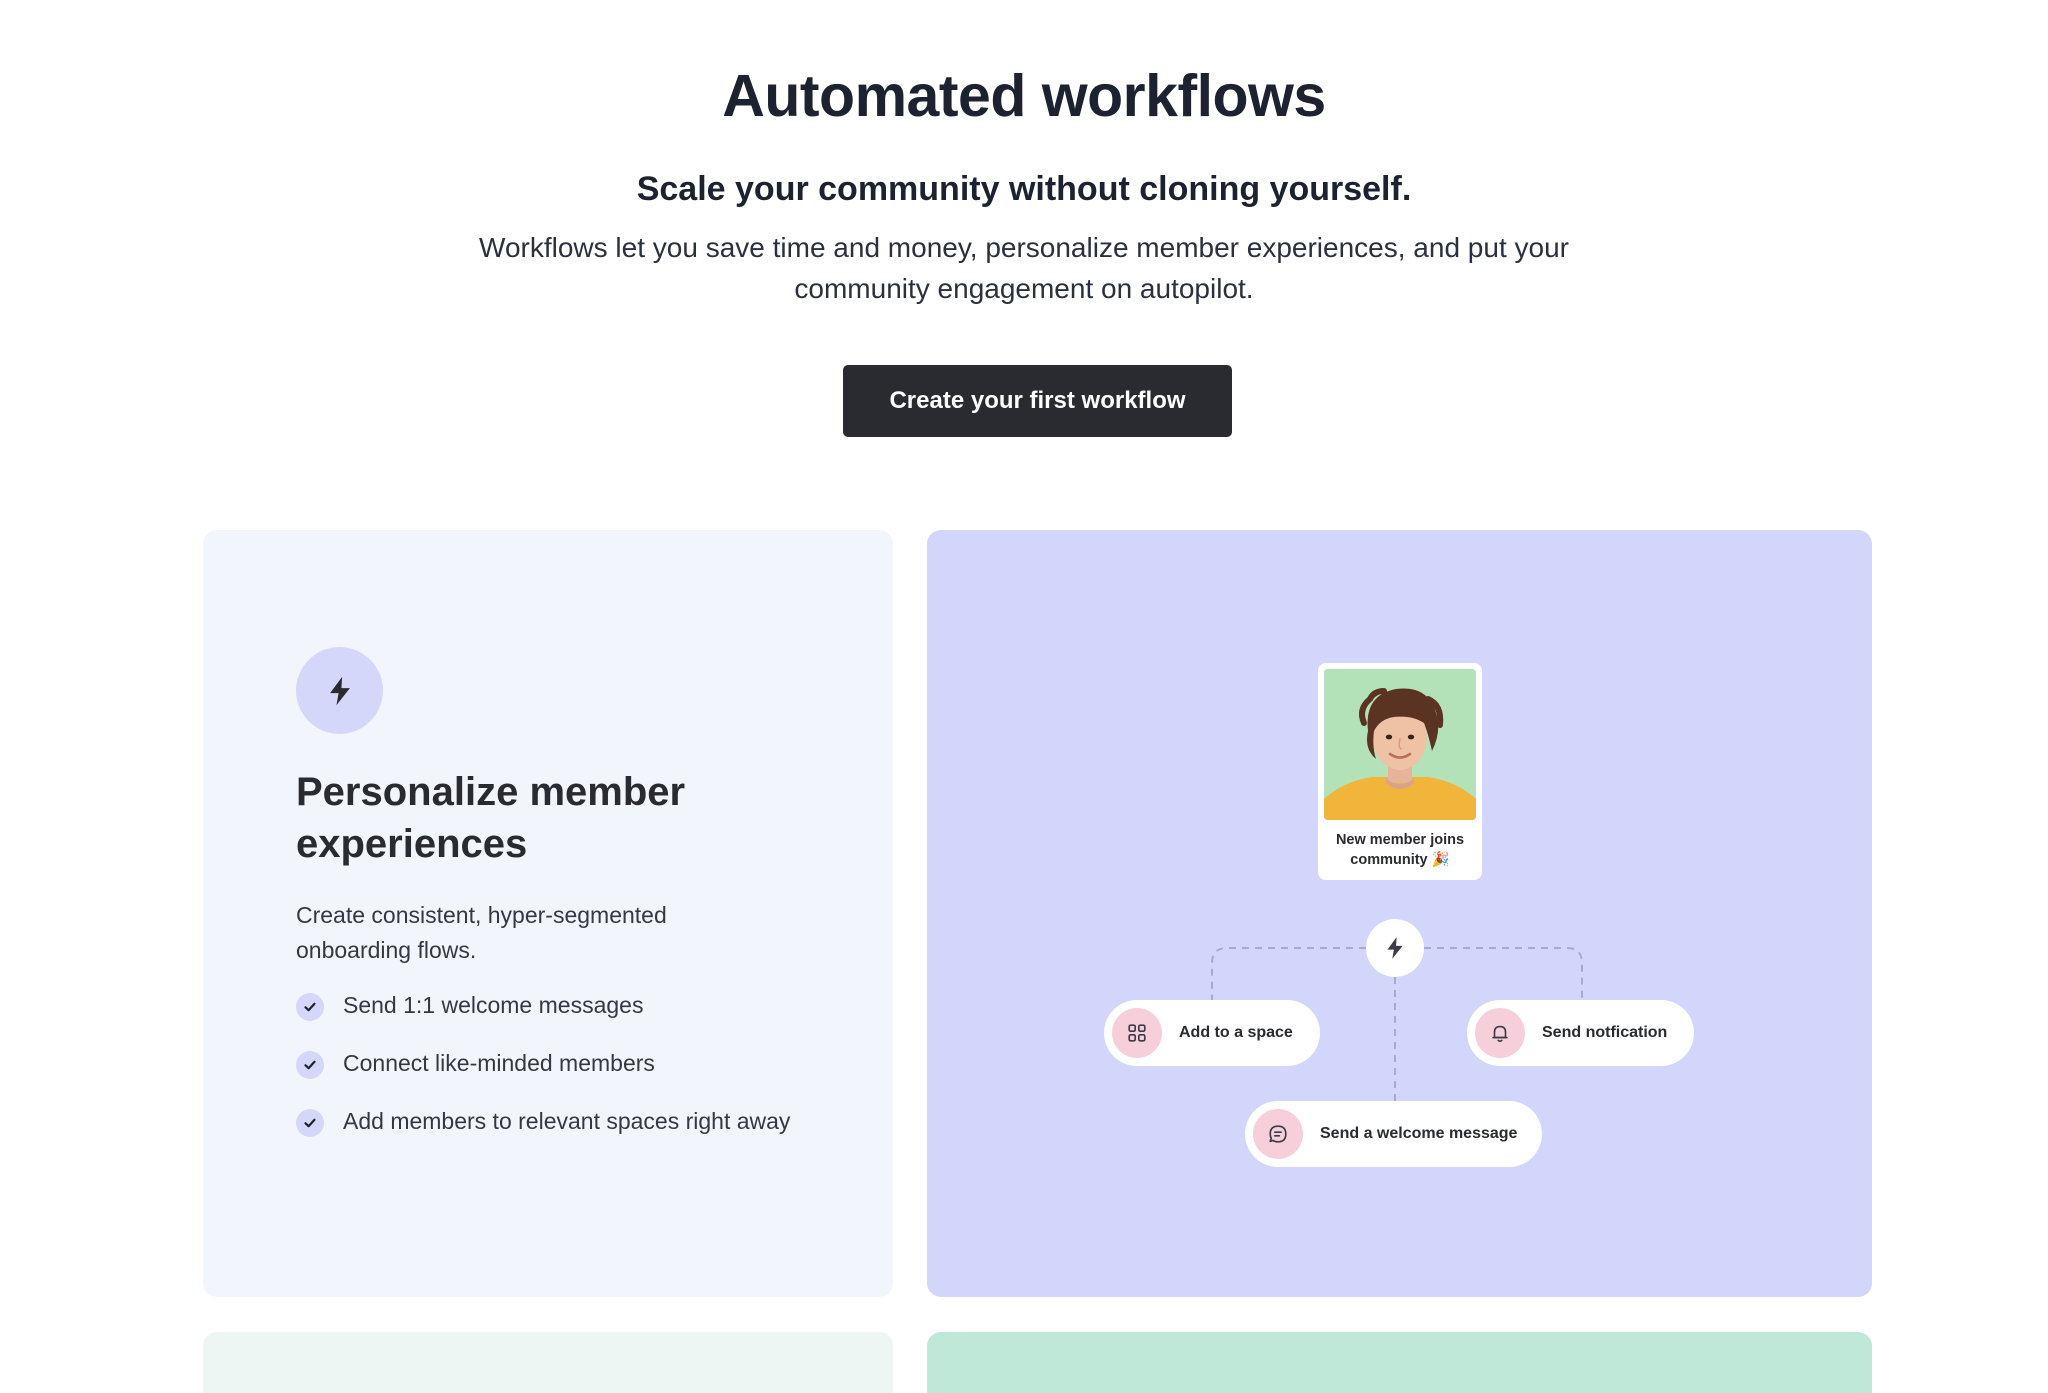  I want to click on grid-icon, so click(1137, 1033).